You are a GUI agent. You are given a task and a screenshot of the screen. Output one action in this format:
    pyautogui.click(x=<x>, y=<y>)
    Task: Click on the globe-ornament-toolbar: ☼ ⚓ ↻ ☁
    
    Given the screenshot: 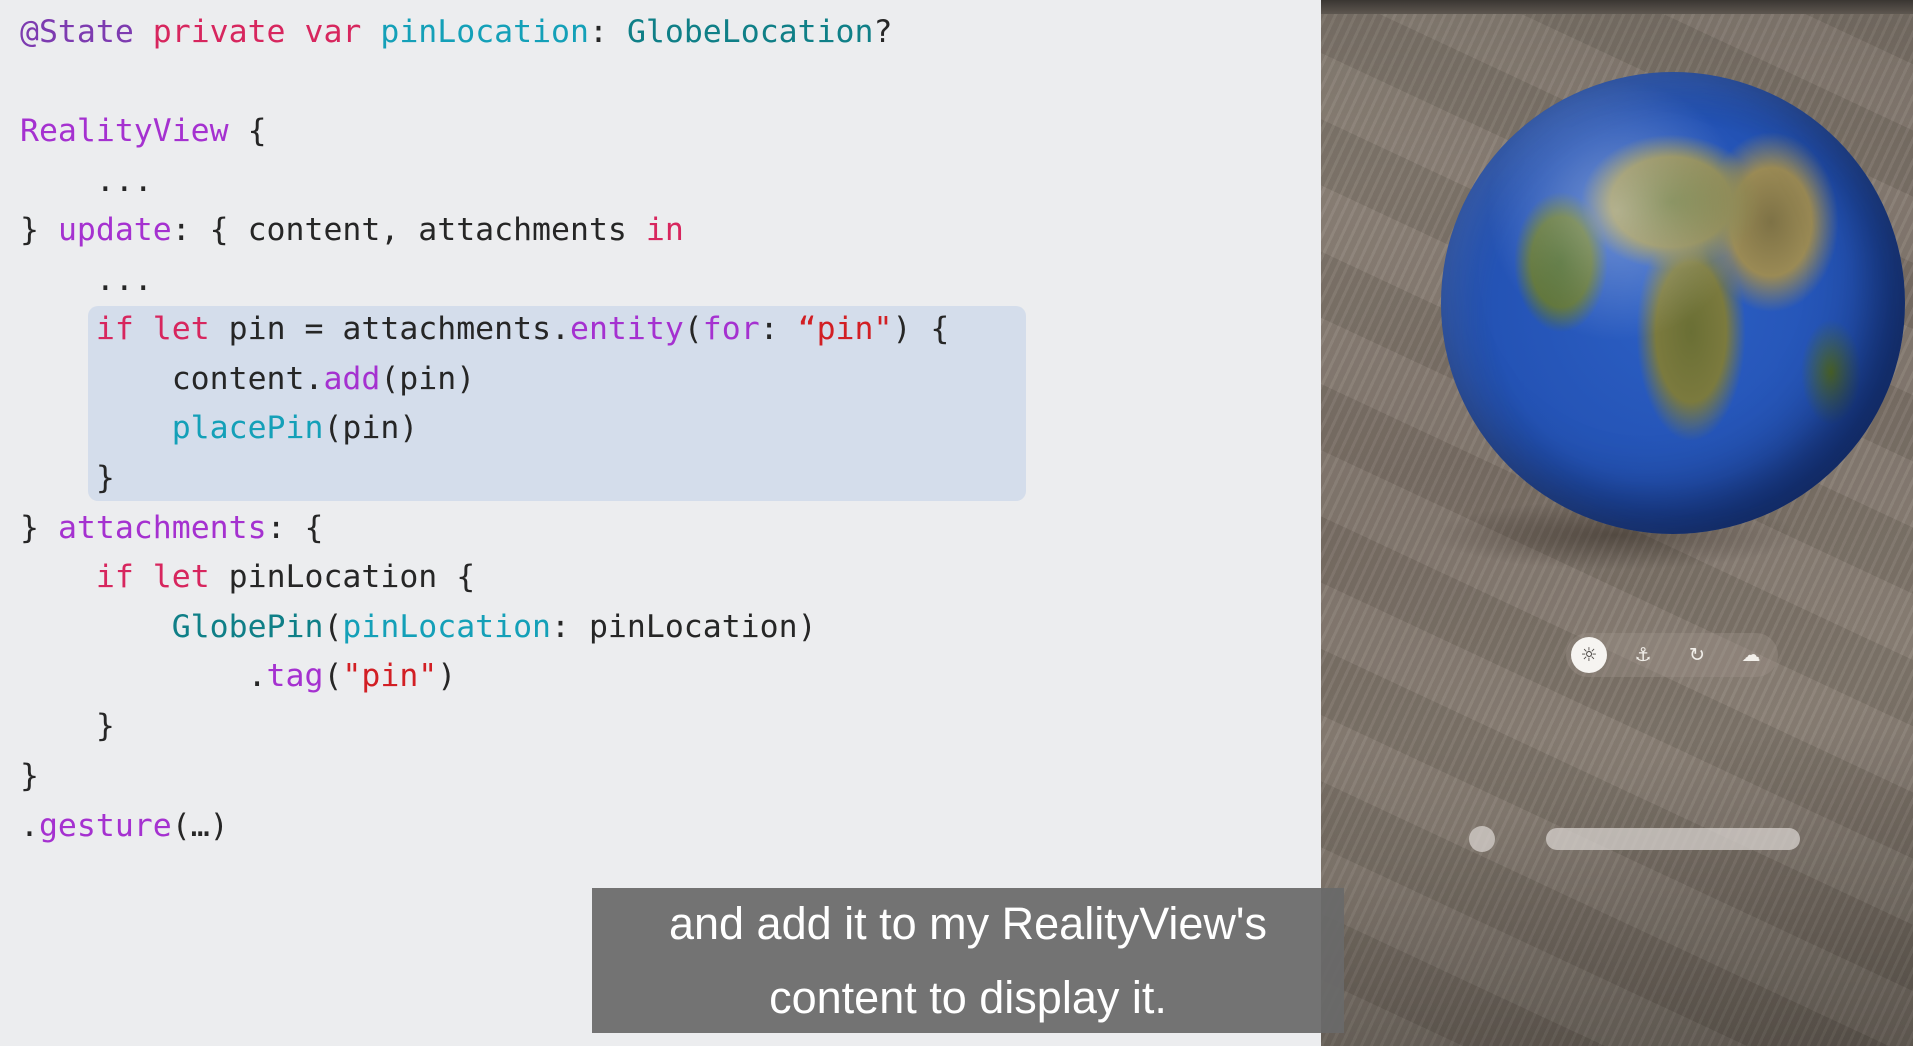 What is the action you would take?
    pyautogui.click(x=1672, y=655)
    